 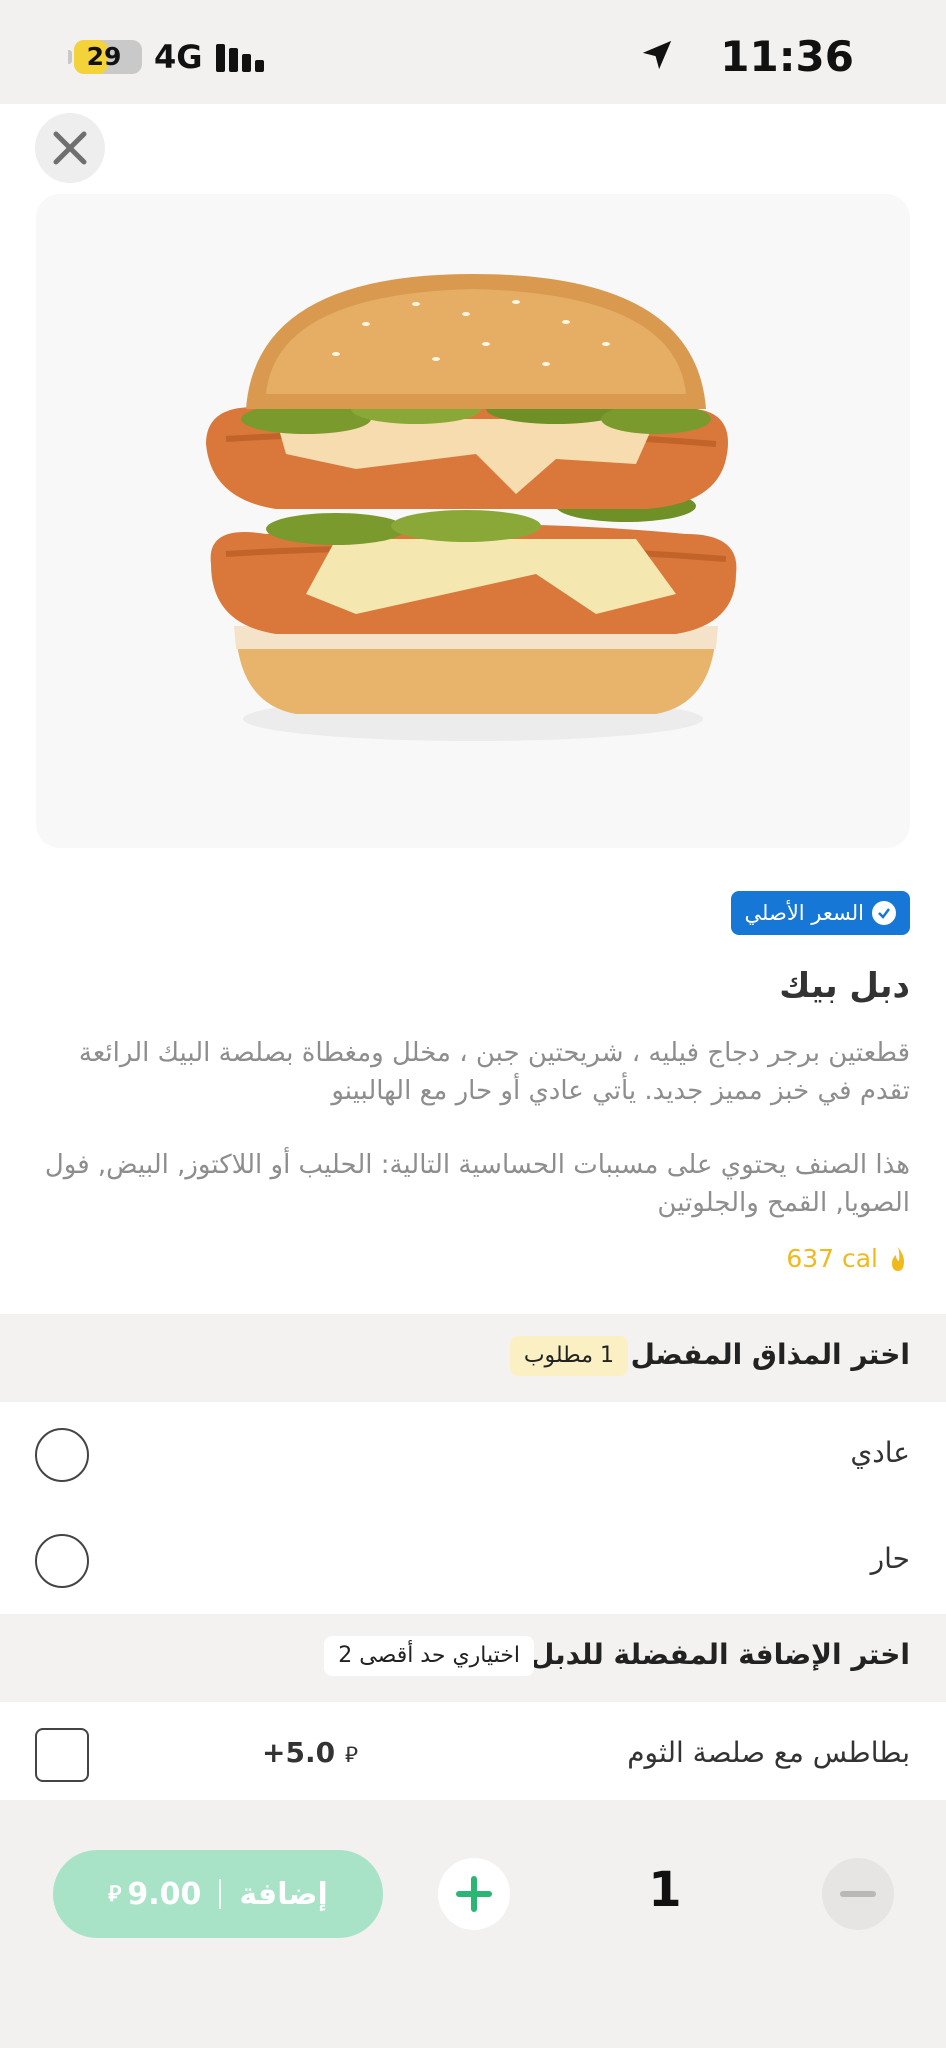 I want to click on option-label: عادي, so click(x=880, y=1452).